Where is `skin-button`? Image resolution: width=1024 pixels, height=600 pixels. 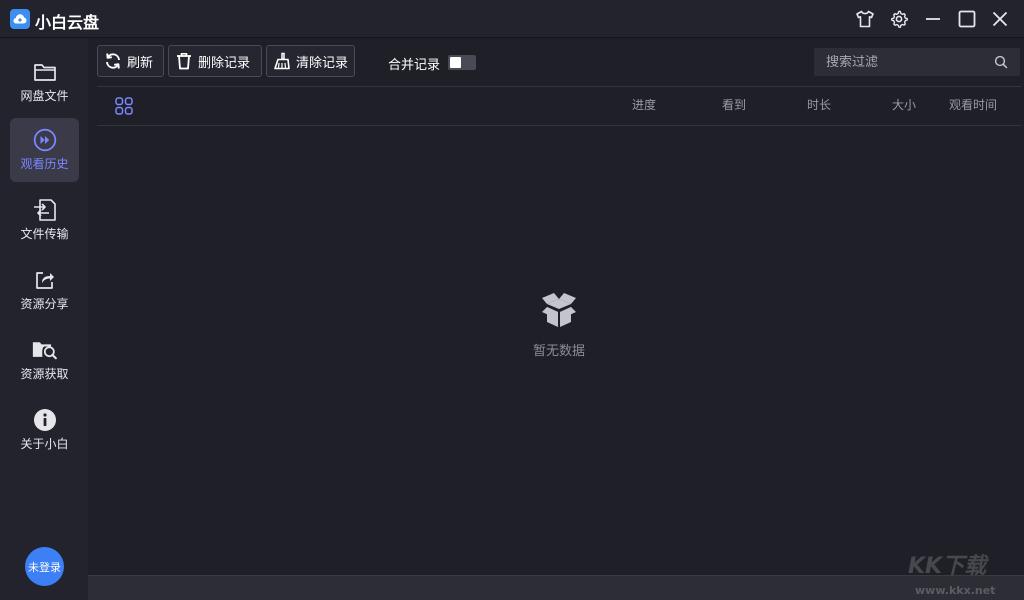 skin-button is located at coordinates (865, 19).